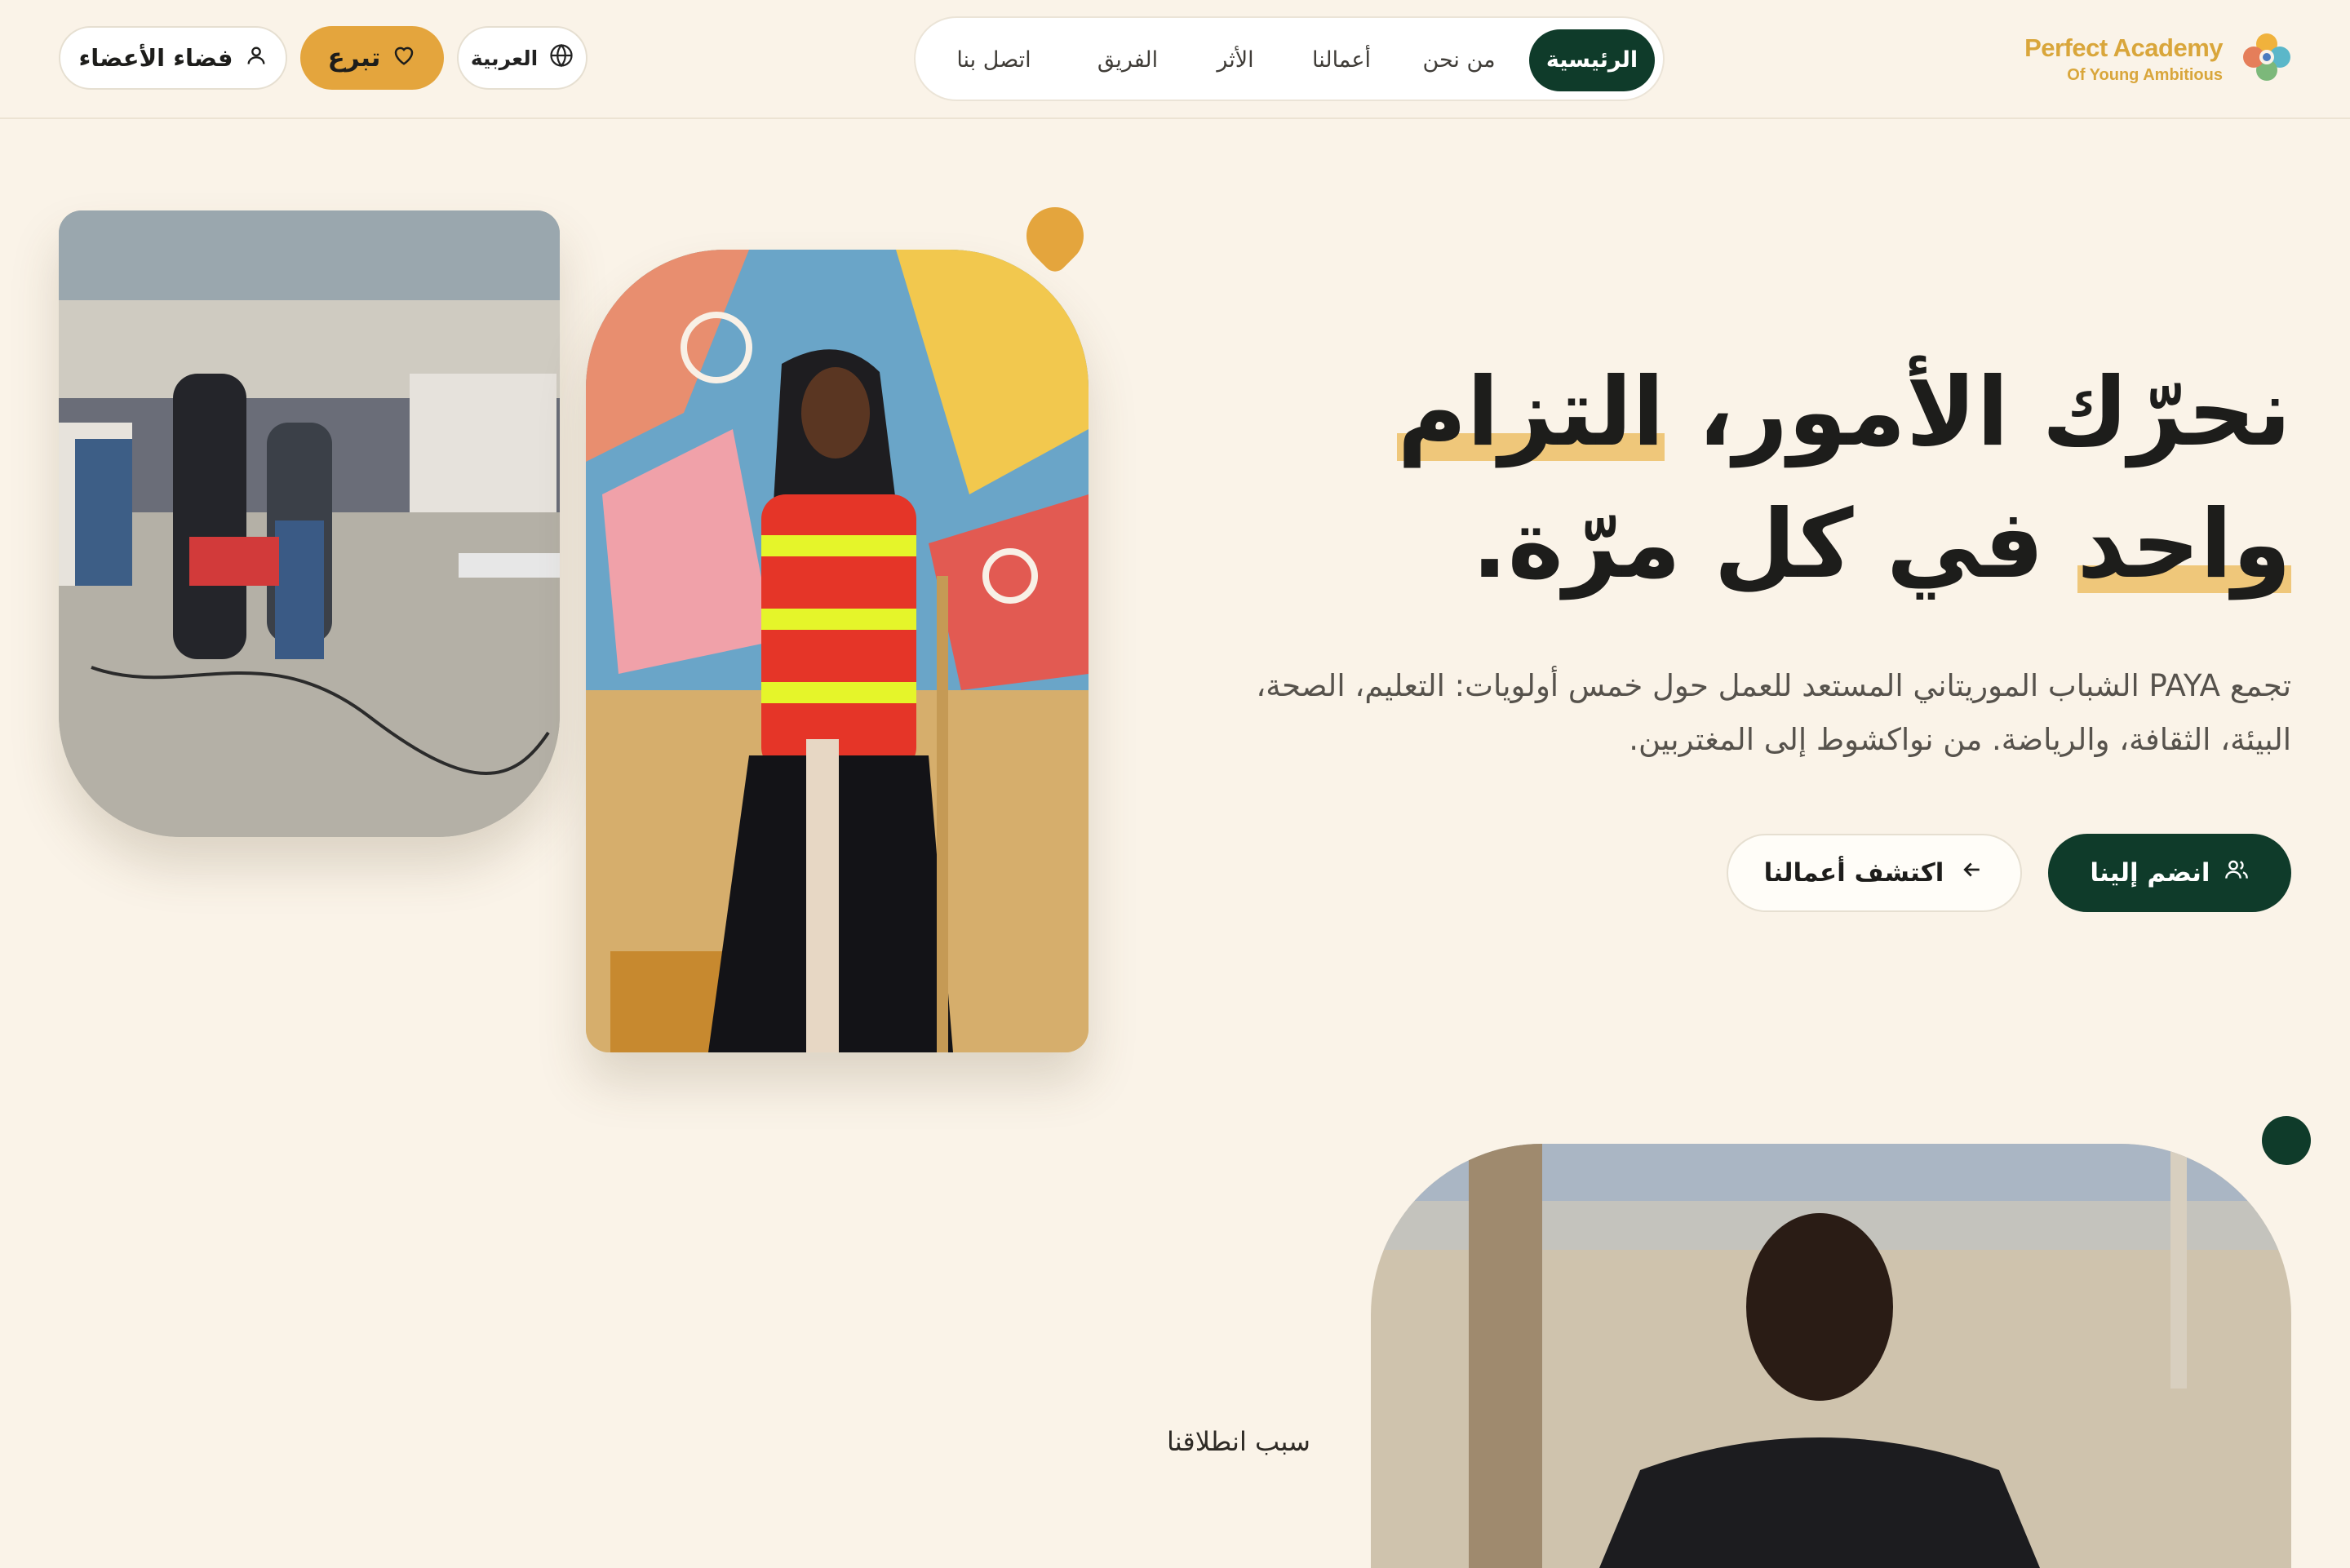 This screenshot has height=1568, width=2350. Describe the element at coordinates (354, 58) in the screenshot. I see `donate-label: تبرع` at that location.